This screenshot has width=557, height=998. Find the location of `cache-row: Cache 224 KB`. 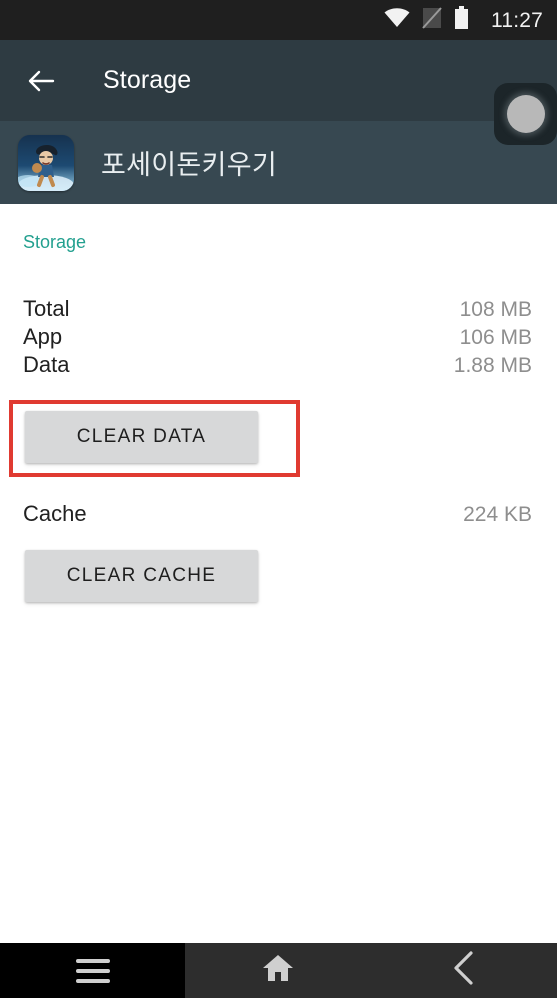

cache-row: Cache 224 KB is located at coordinates (278, 514).